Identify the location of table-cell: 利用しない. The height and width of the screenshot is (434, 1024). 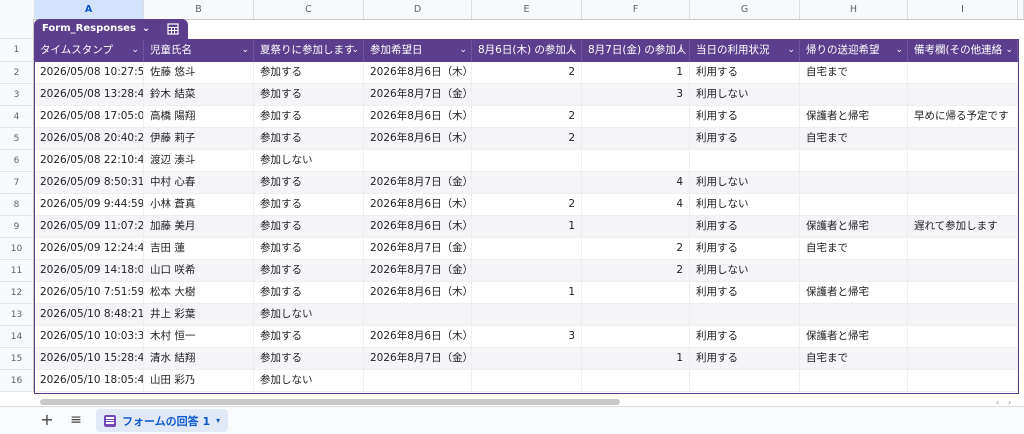
(745, 182).